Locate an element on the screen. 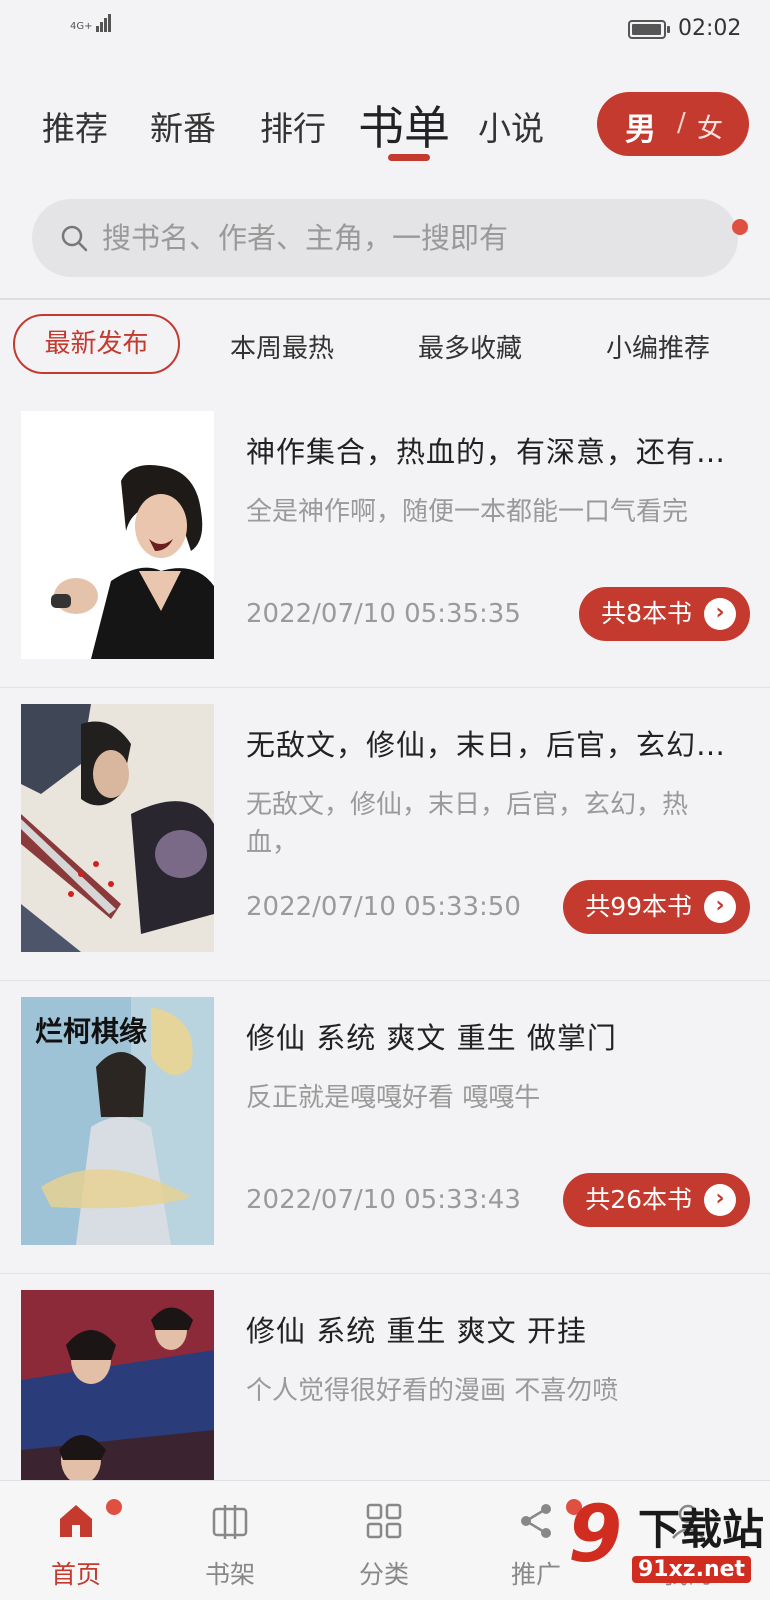  watermark-title: 下载站 is located at coordinates (701, 1529).